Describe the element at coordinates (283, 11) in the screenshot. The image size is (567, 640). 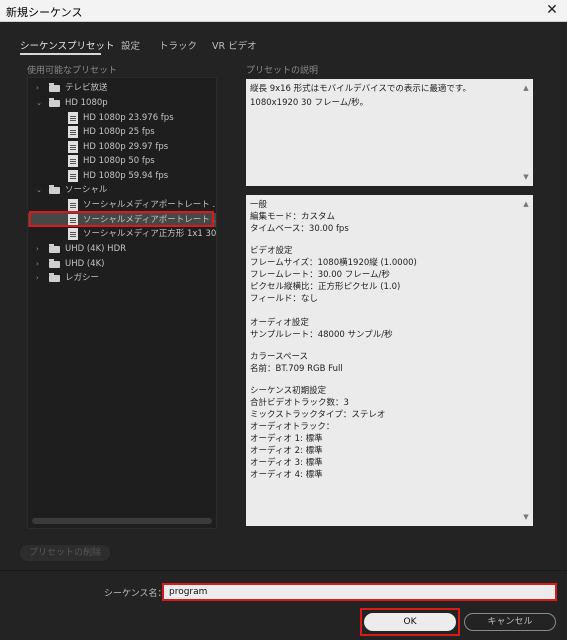
I see `title-bar: 新規シーケンス ✕` at that location.